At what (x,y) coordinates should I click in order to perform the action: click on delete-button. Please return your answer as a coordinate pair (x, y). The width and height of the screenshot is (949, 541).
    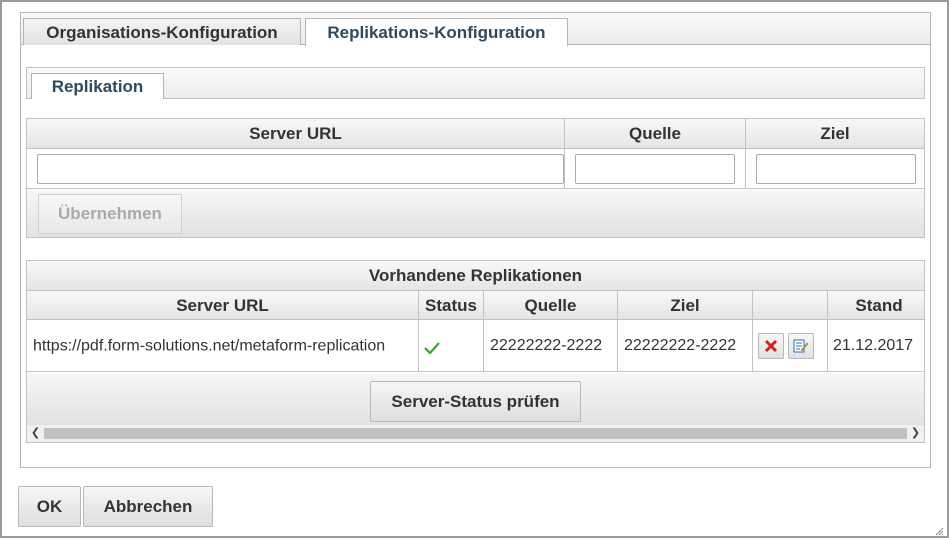
    Looking at the image, I should click on (771, 346).